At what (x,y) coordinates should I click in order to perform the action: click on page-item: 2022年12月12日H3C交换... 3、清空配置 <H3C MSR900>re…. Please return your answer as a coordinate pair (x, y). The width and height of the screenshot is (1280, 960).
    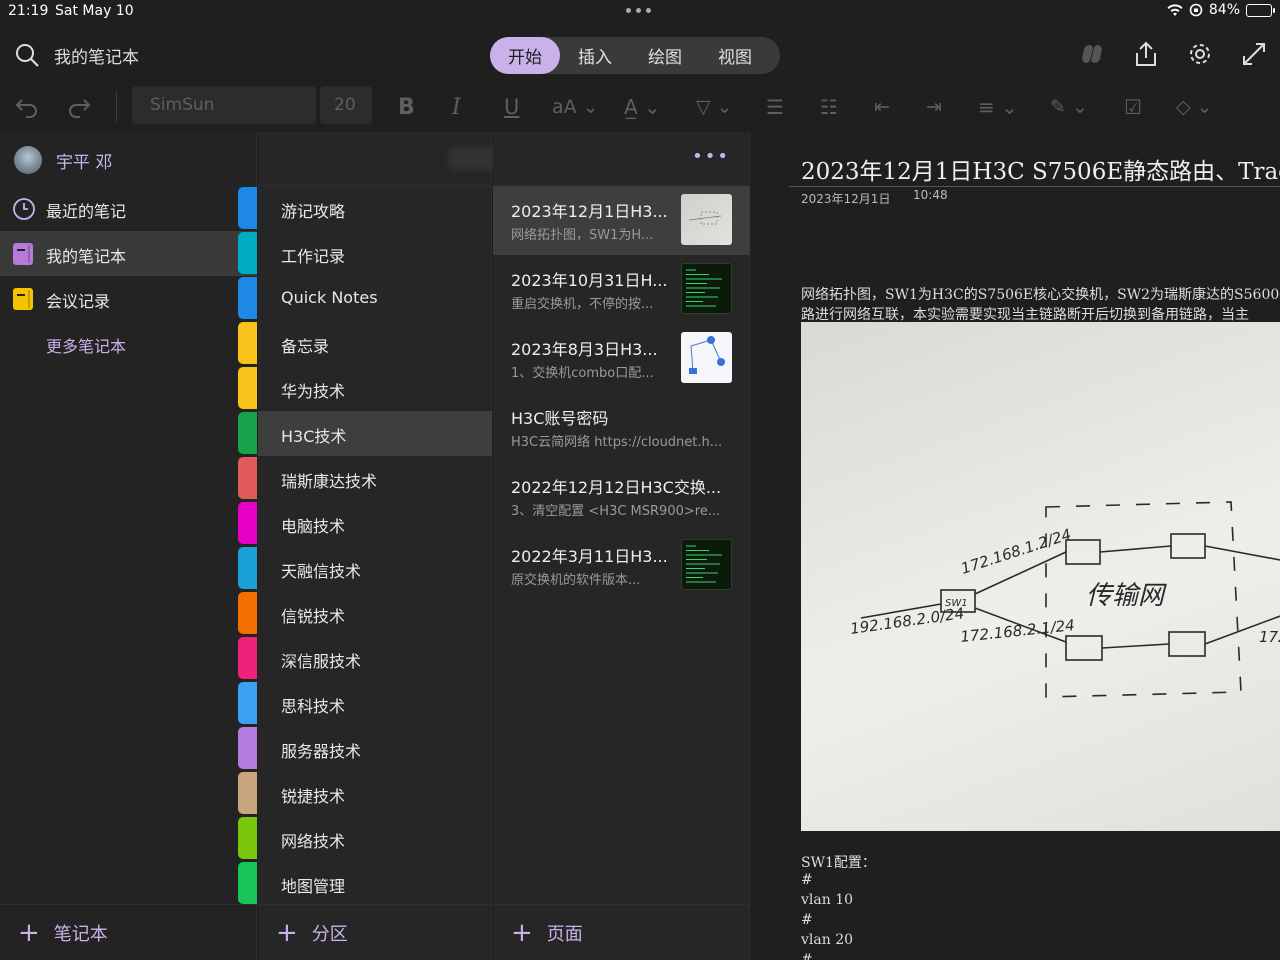
    Looking at the image, I should click on (621, 496).